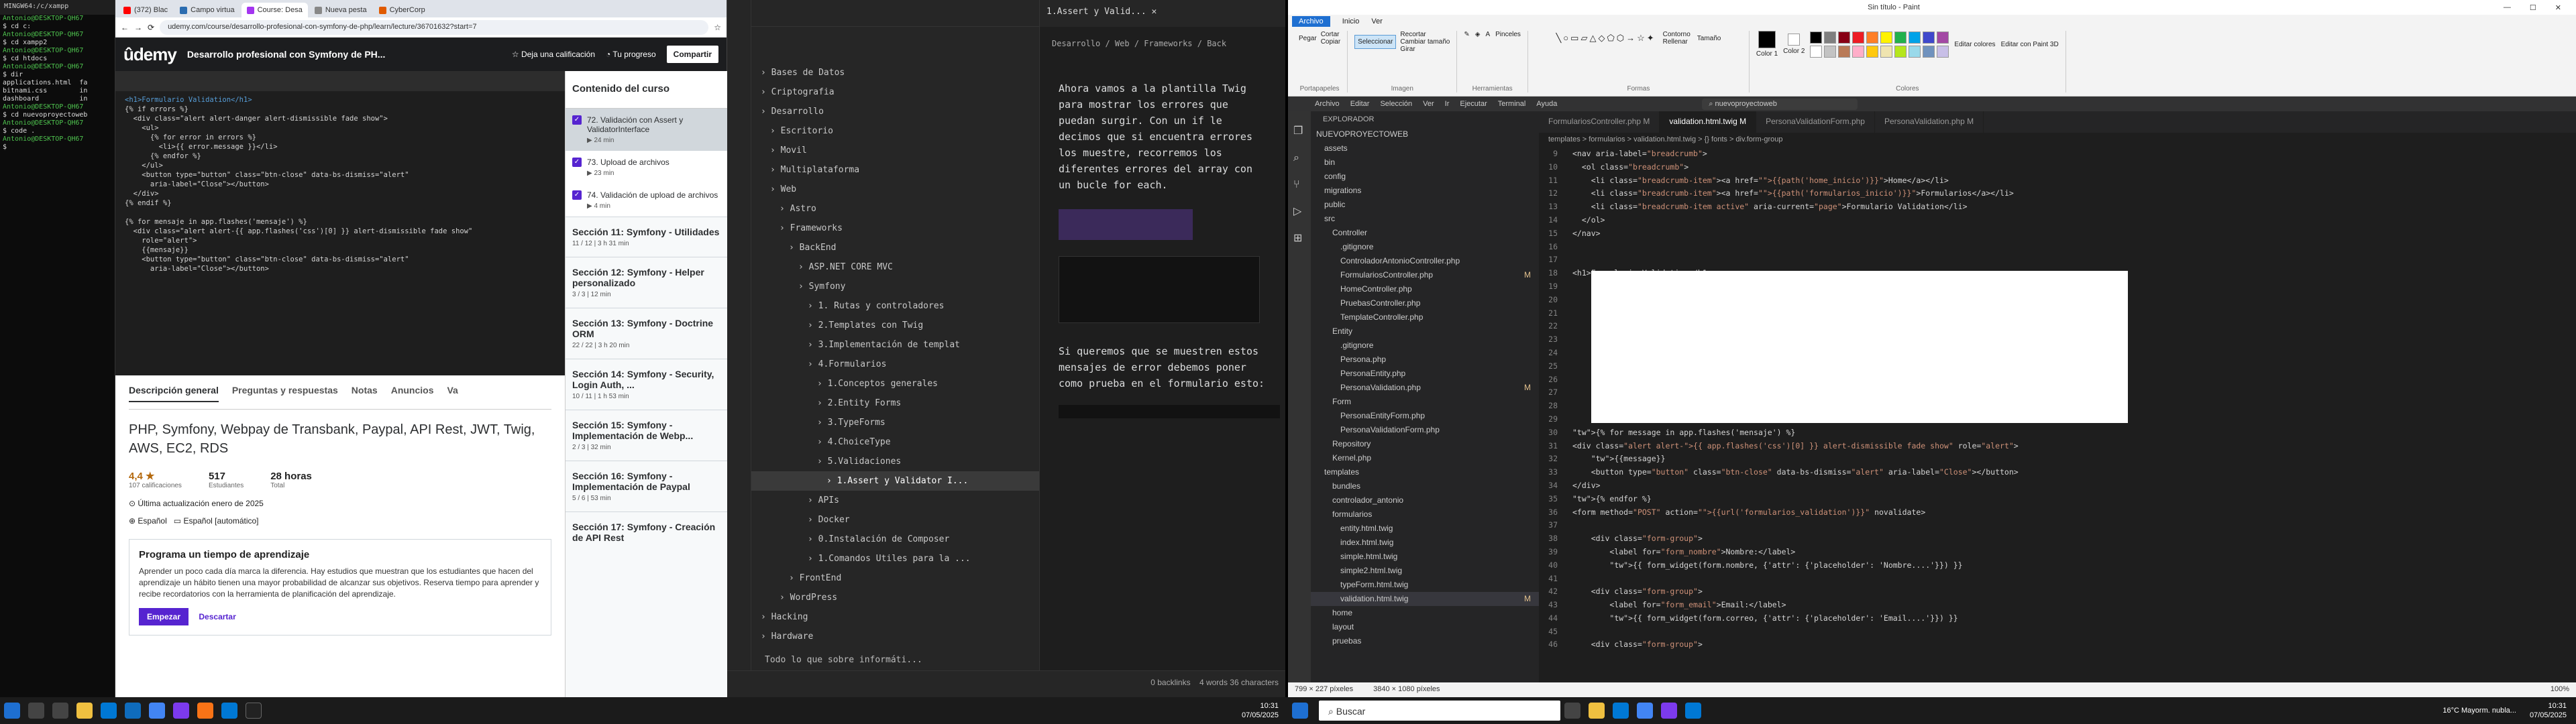 Image resolution: width=2576 pixels, height=724 pixels. What do you see at coordinates (1425, 613) in the screenshot?
I see `explorer-item: home` at bounding box center [1425, 613].